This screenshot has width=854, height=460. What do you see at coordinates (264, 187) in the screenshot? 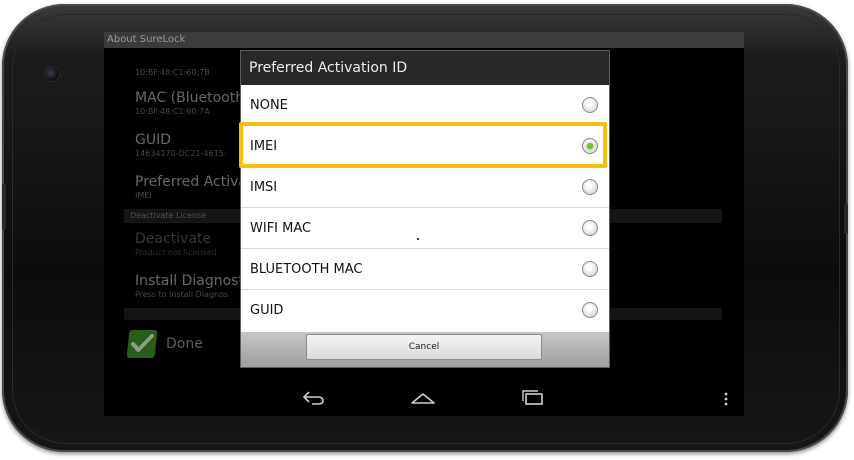
I see `option-label: IMSI` at bounding box center [264, 187].